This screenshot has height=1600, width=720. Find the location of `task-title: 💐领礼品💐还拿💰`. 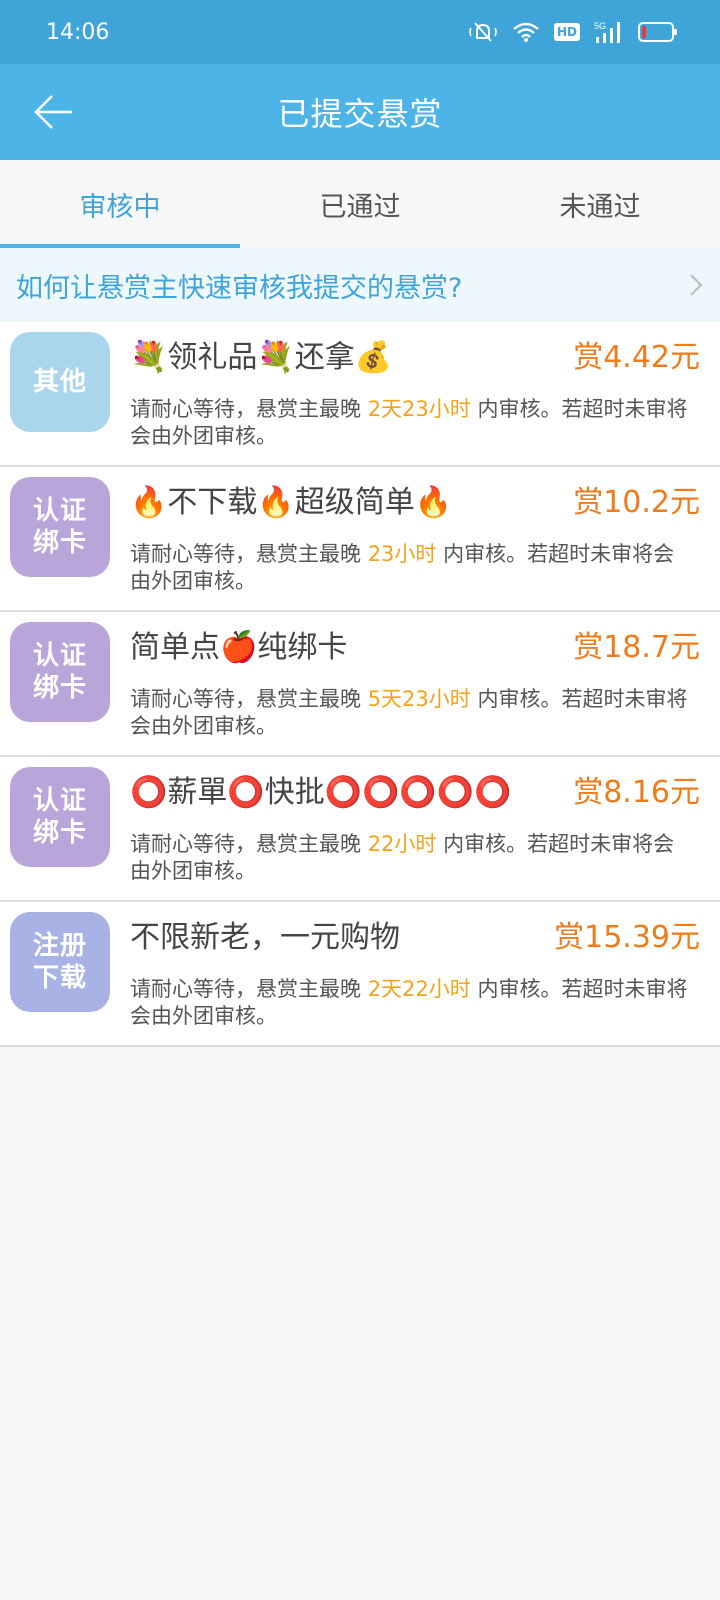

task-title: 💐领礼品💐还拿💰 is located at coordinates (261, 357).